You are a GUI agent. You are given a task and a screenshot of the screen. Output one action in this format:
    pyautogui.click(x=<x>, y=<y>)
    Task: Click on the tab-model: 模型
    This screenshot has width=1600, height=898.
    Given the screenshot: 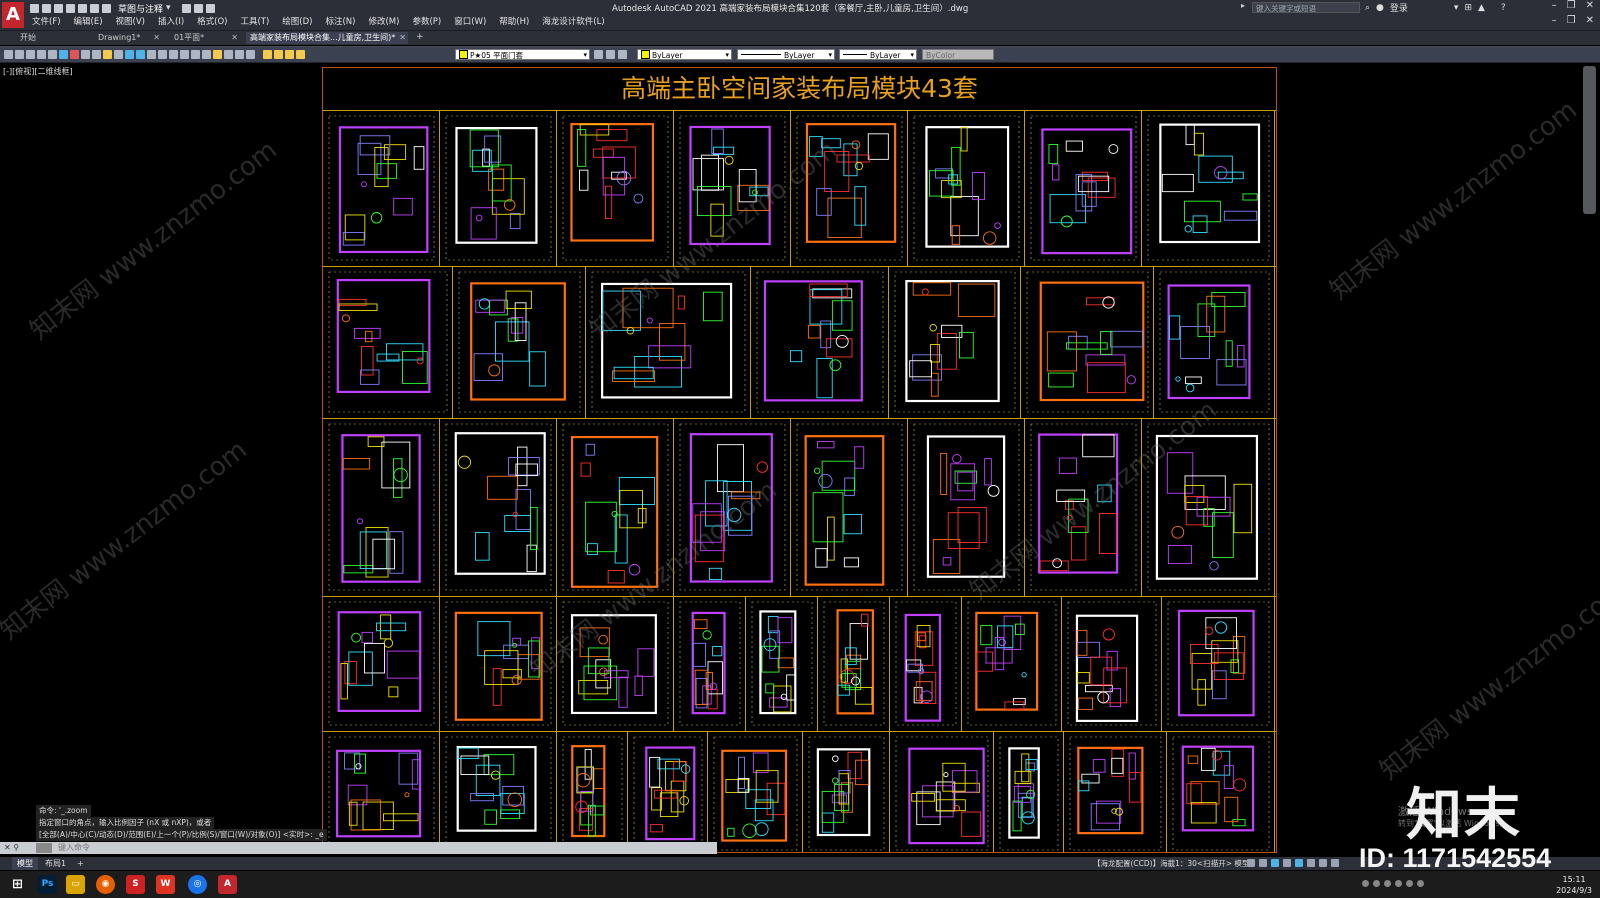 What is the action you would take?
    pyautogui.click(x=25, y=863)
    